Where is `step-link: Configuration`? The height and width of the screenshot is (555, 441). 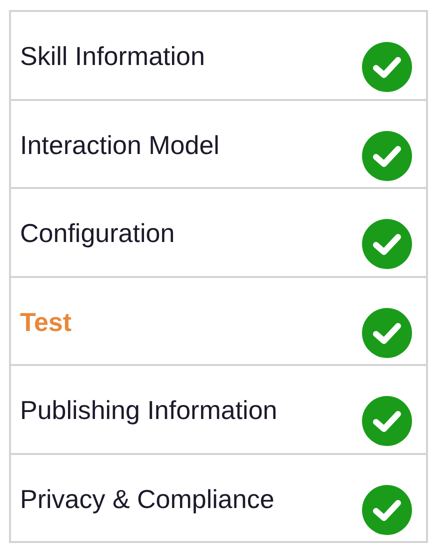 step-link: Configuration is located at coordinates (97, 233).